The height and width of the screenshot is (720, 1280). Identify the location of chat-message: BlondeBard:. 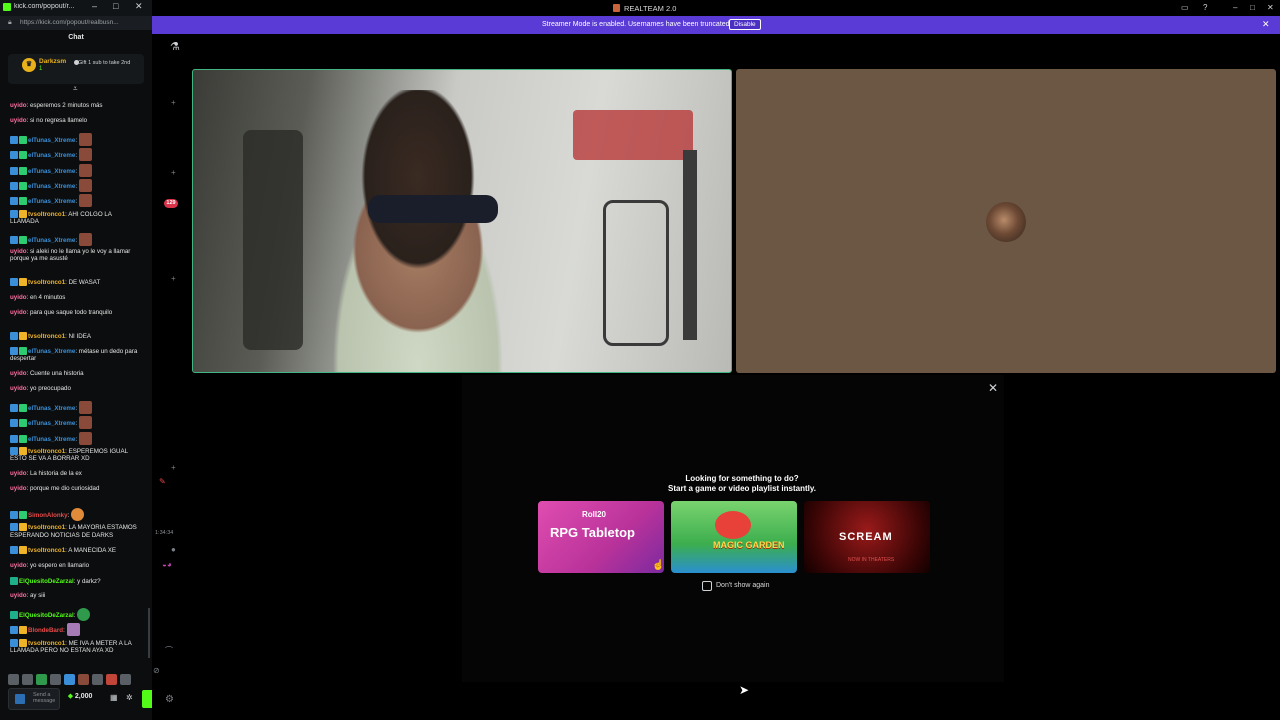
(76, 630).